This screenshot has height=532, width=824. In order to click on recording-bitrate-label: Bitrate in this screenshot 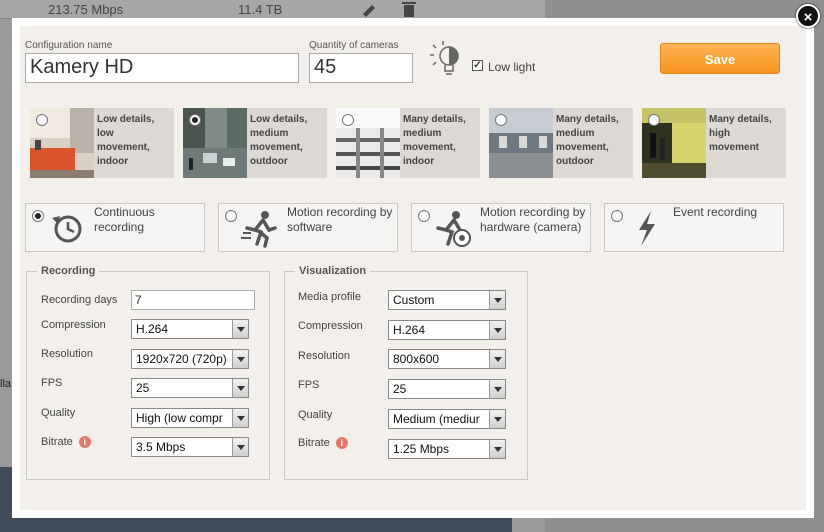, I will do `click(57, 442)`.